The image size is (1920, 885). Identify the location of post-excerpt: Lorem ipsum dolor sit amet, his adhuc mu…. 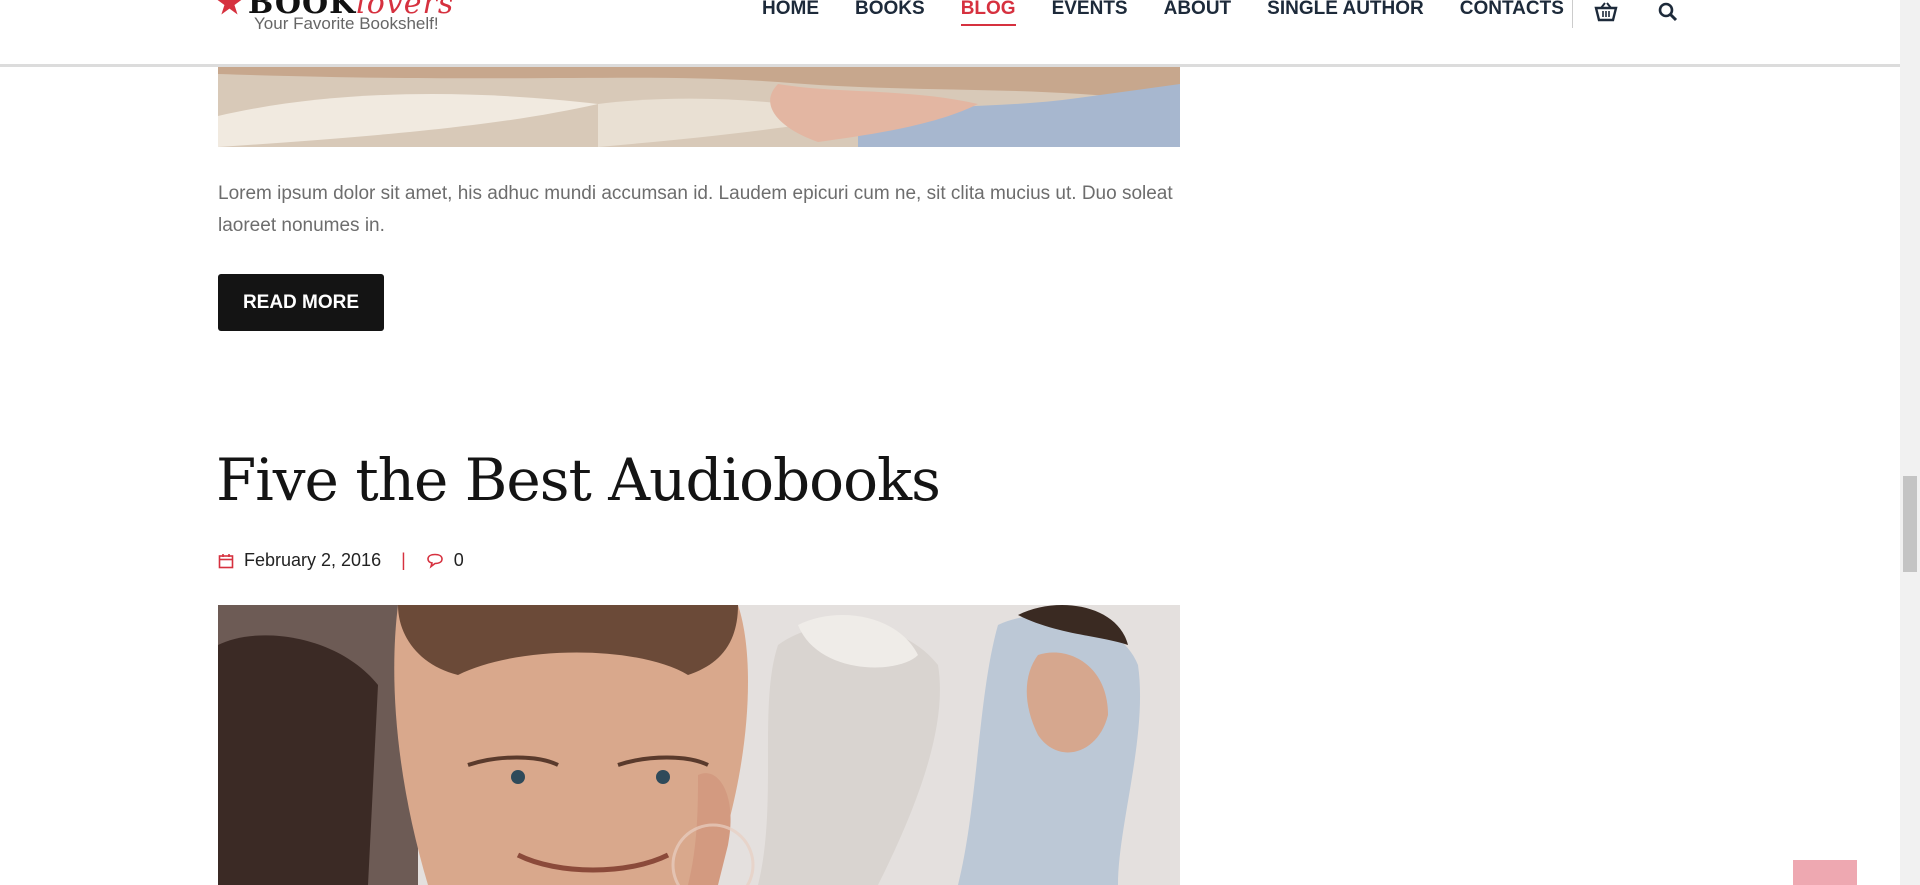
(695, 209).